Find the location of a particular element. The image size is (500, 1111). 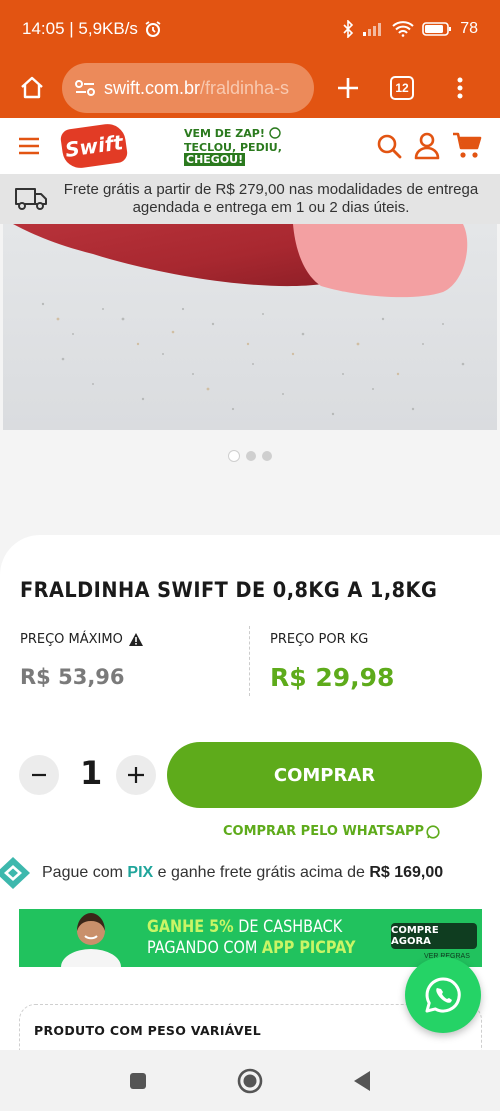

whatsapp-link-label: COMPRAR PELO WHATSAPP is located at coordinates (324, 831).